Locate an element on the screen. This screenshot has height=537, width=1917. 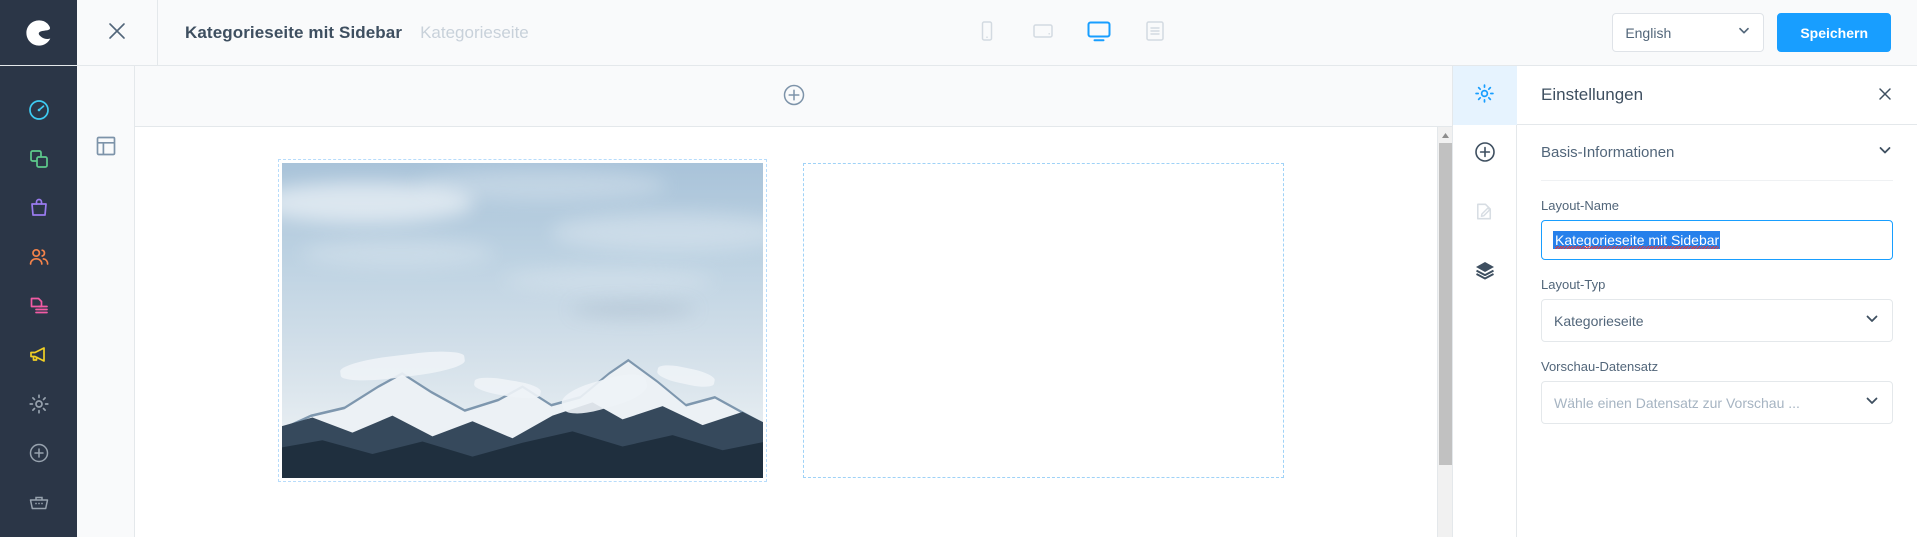
tool-layout-blocks is located at coordinates (106, 148).